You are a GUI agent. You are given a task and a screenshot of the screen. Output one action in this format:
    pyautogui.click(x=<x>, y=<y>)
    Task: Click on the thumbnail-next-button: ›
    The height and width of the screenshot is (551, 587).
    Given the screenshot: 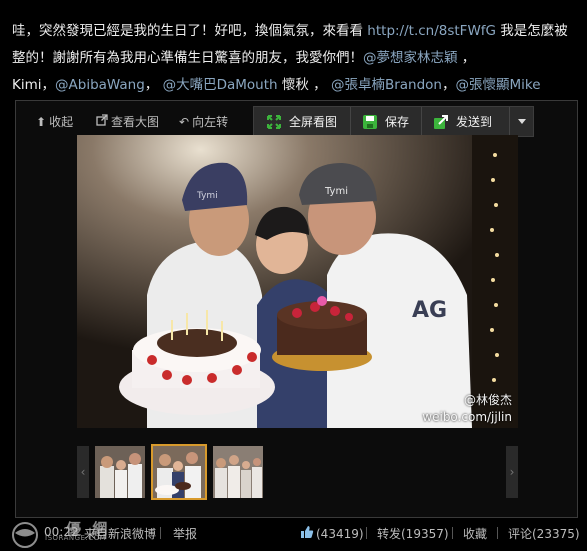 What is the action you would take?
    pyautogui.click(x=512, y=472)
    